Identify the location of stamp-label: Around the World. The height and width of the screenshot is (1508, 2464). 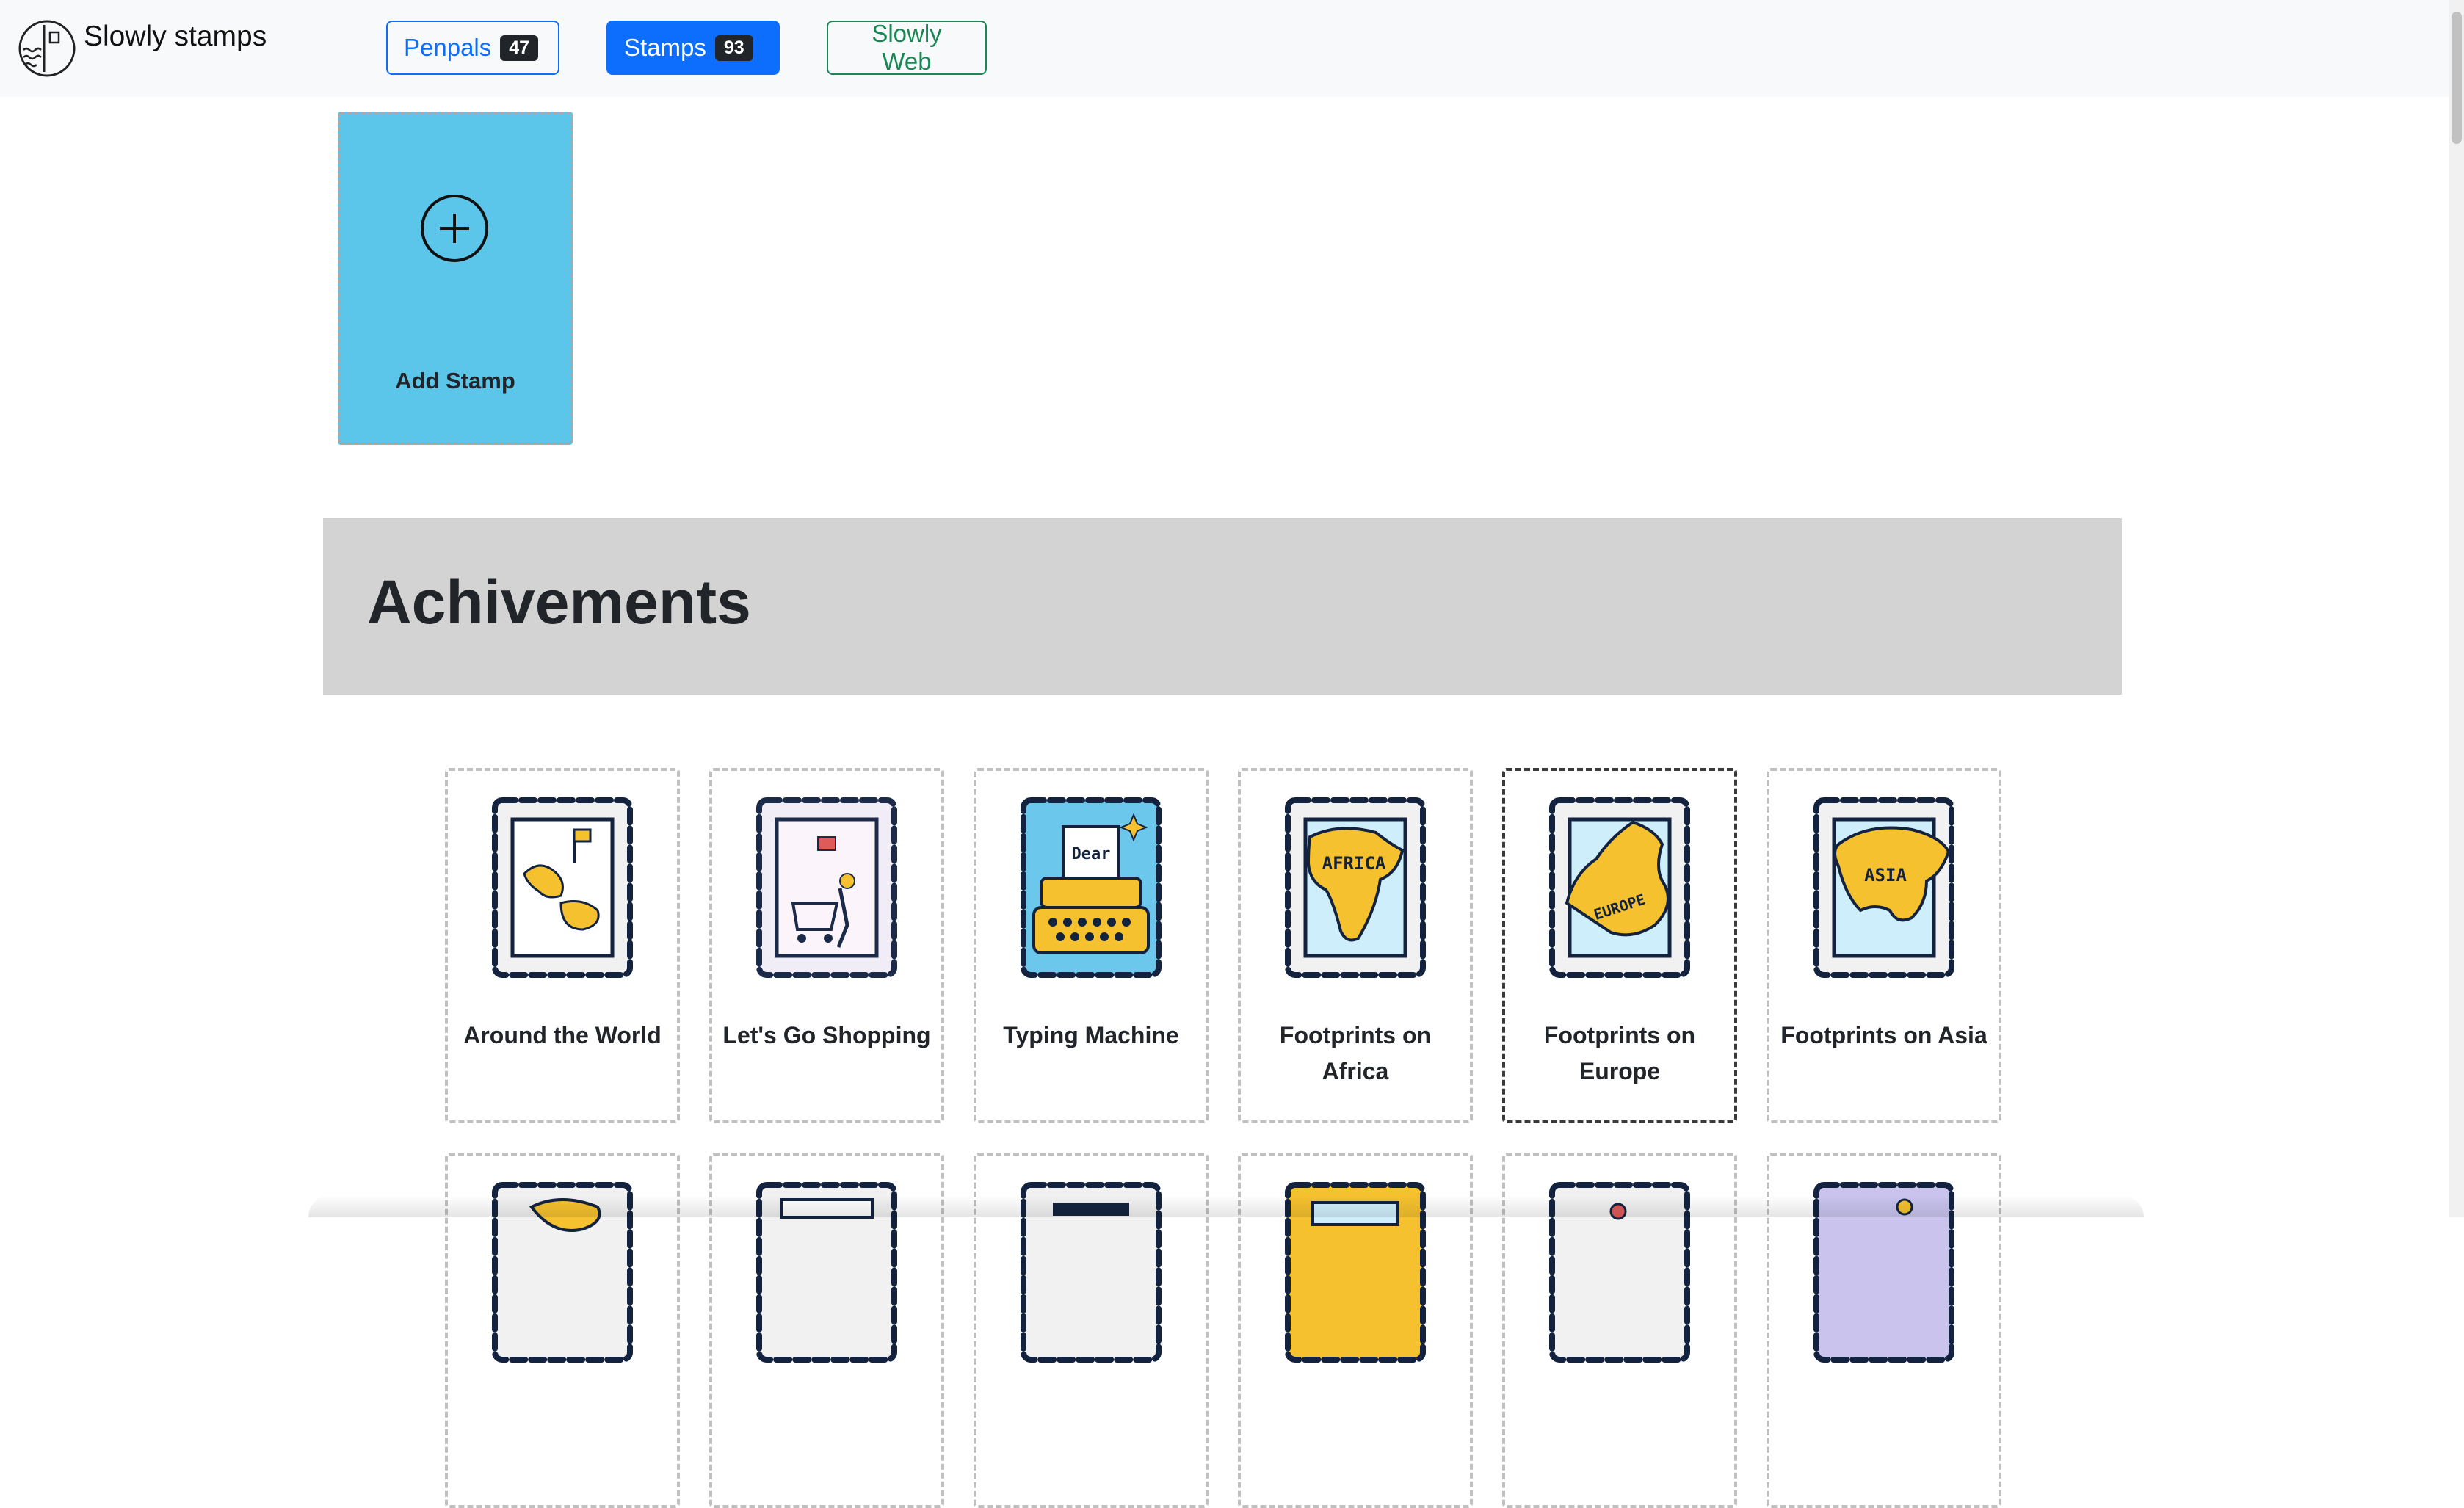
(562, 1035).